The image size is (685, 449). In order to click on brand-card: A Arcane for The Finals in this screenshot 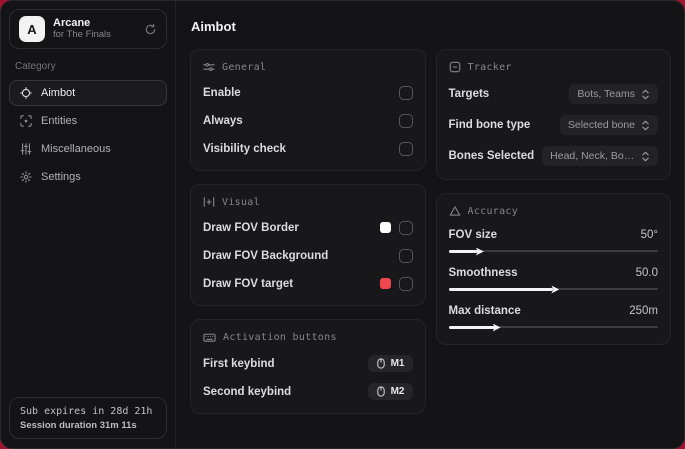, I will do `click(88, 29)`.